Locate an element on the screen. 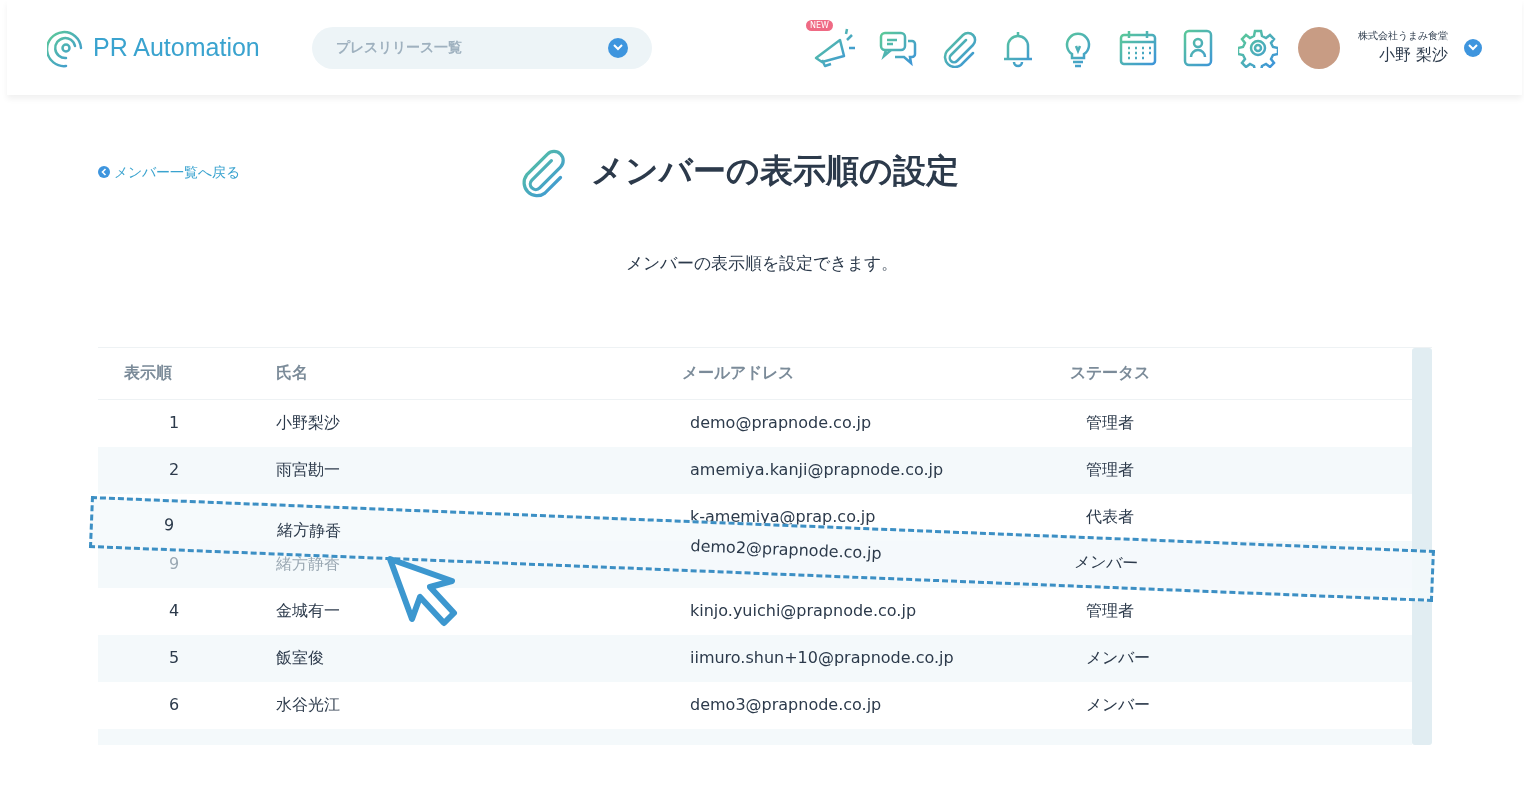 The height and width of the screenshot is (792, 1524). email-cell: demo3@prapnode.co.jp is located at coordinates (786, 704).